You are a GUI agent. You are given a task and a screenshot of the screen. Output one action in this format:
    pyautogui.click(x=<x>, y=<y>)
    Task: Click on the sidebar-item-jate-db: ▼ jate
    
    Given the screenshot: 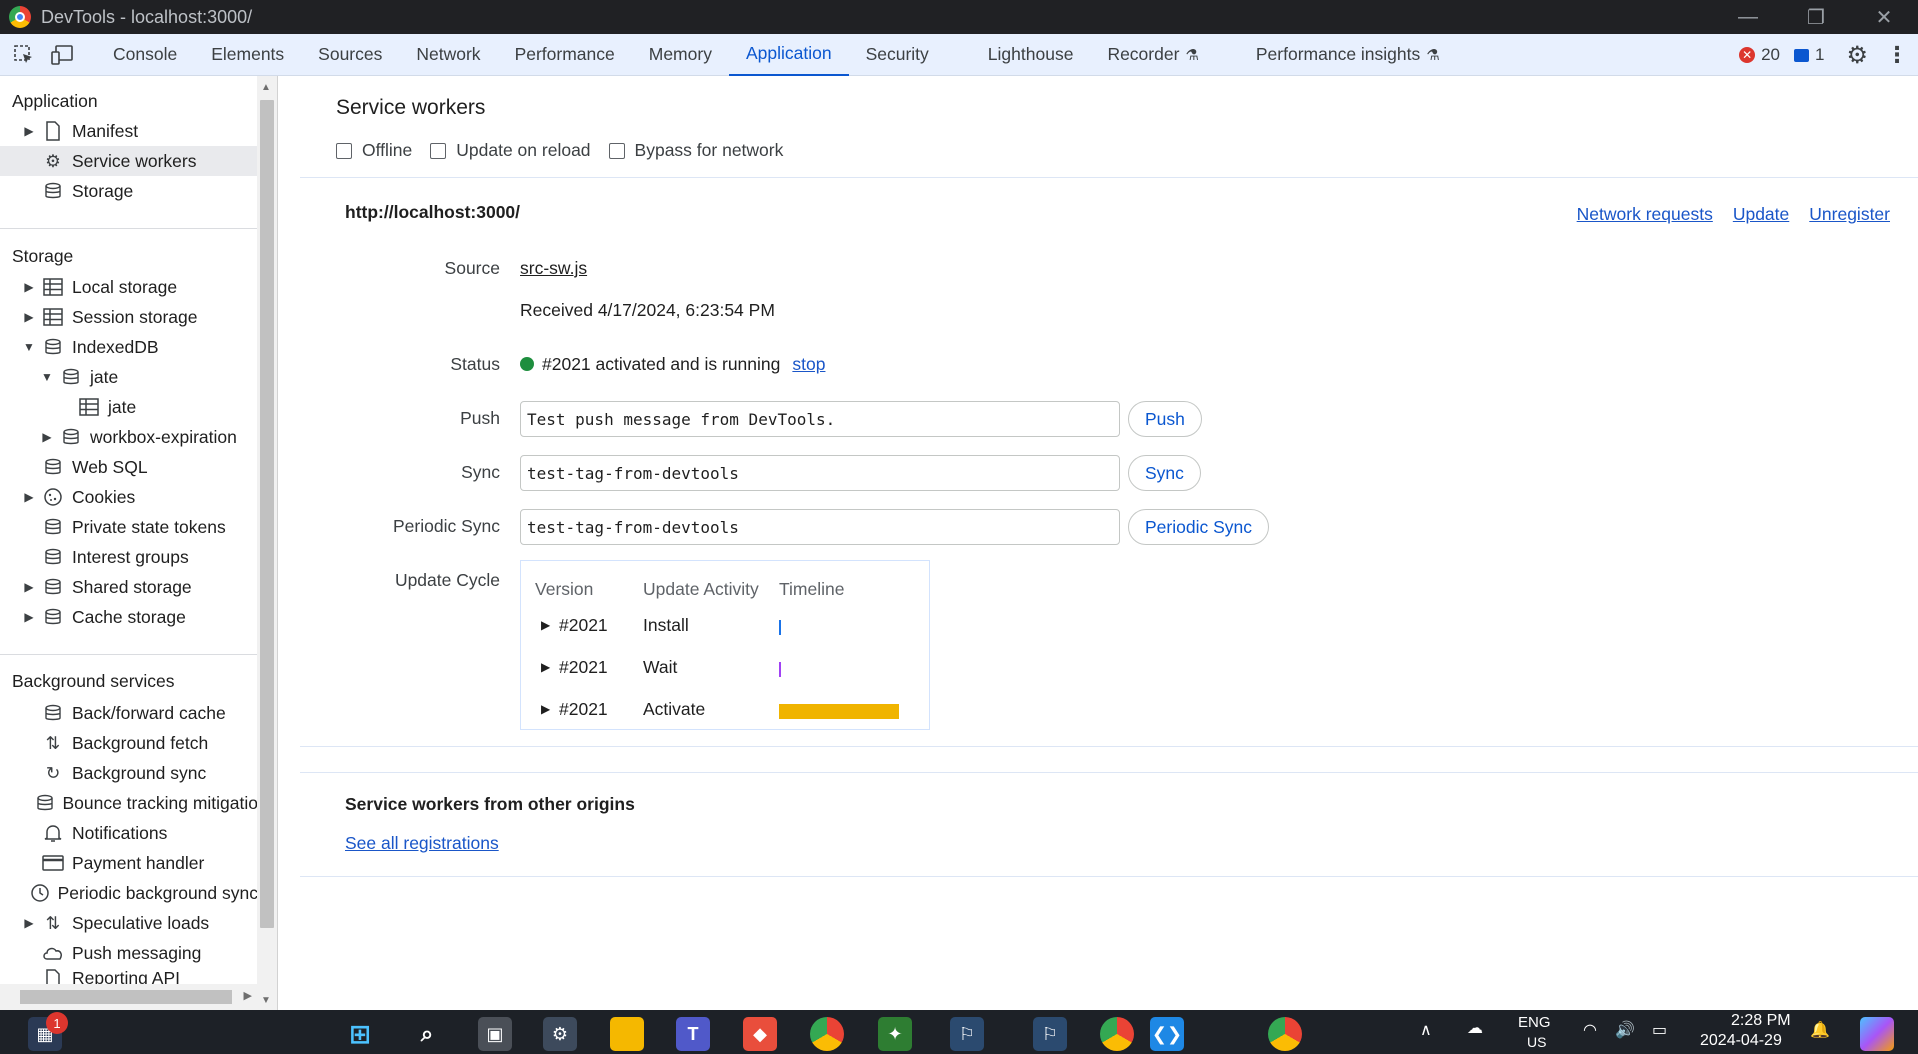 What is the action you would take?
    pyautogui.click(x=129, y=377)
    